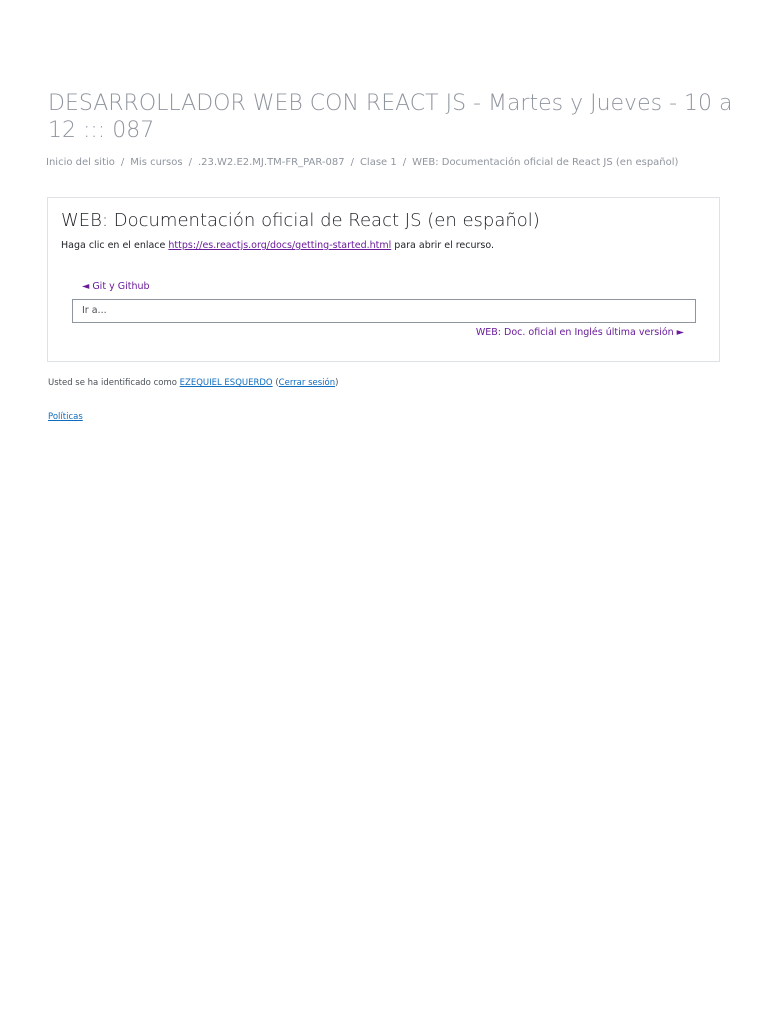 Image resolution: width=768 pixels, height=1024 pixels. I want to click on logout-link: Cerrar sesión, so click(307, 383).